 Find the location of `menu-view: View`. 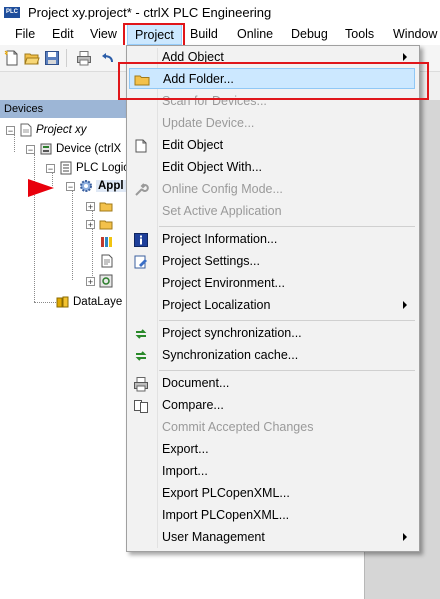

menu-view: View is located at coordinates (103, 34).